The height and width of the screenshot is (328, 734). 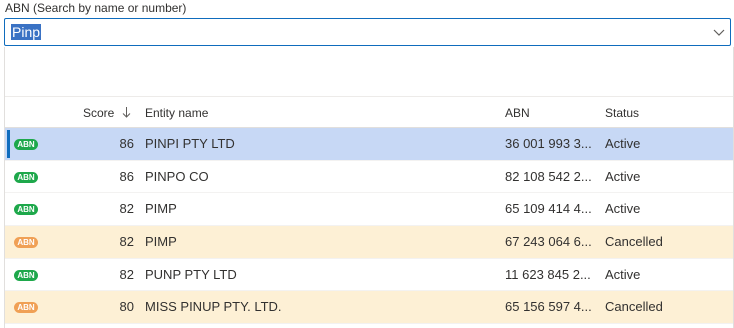 I want to click on entity-name-cell: PINPI PTY LTD, so click(x=190, y=143).